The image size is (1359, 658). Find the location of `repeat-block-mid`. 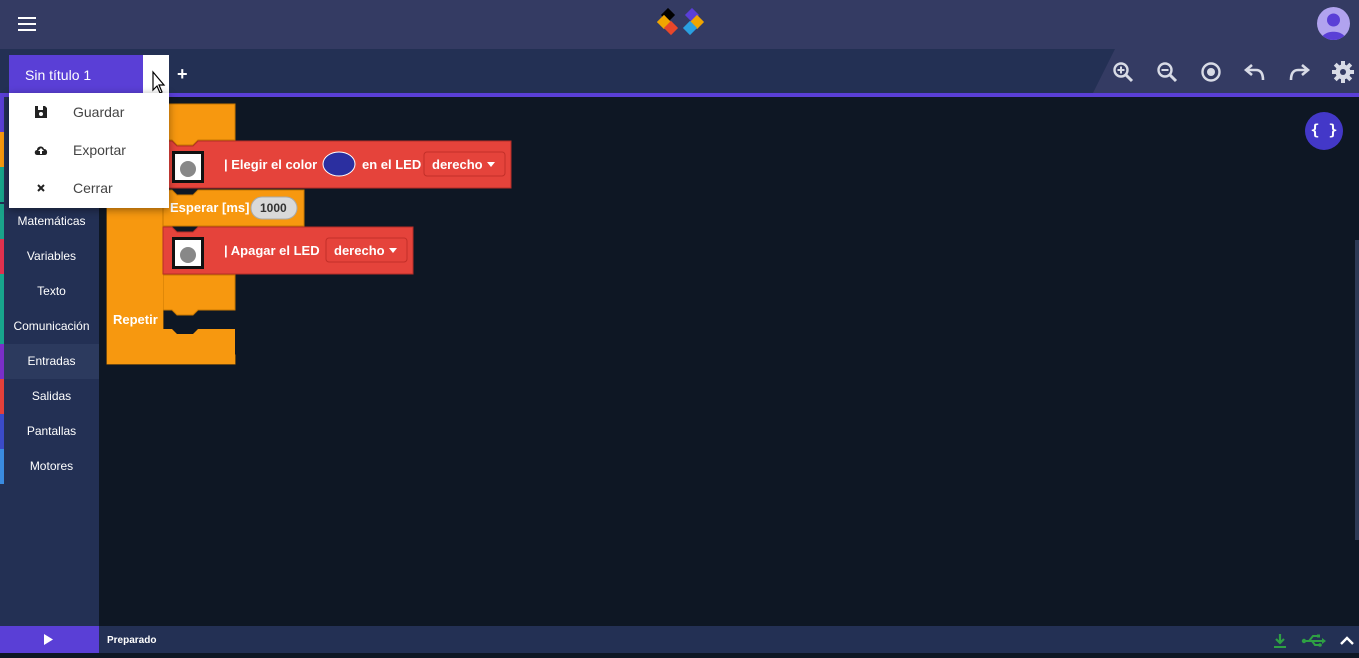

repeat-block-mid is located at coordinates (199, 295).